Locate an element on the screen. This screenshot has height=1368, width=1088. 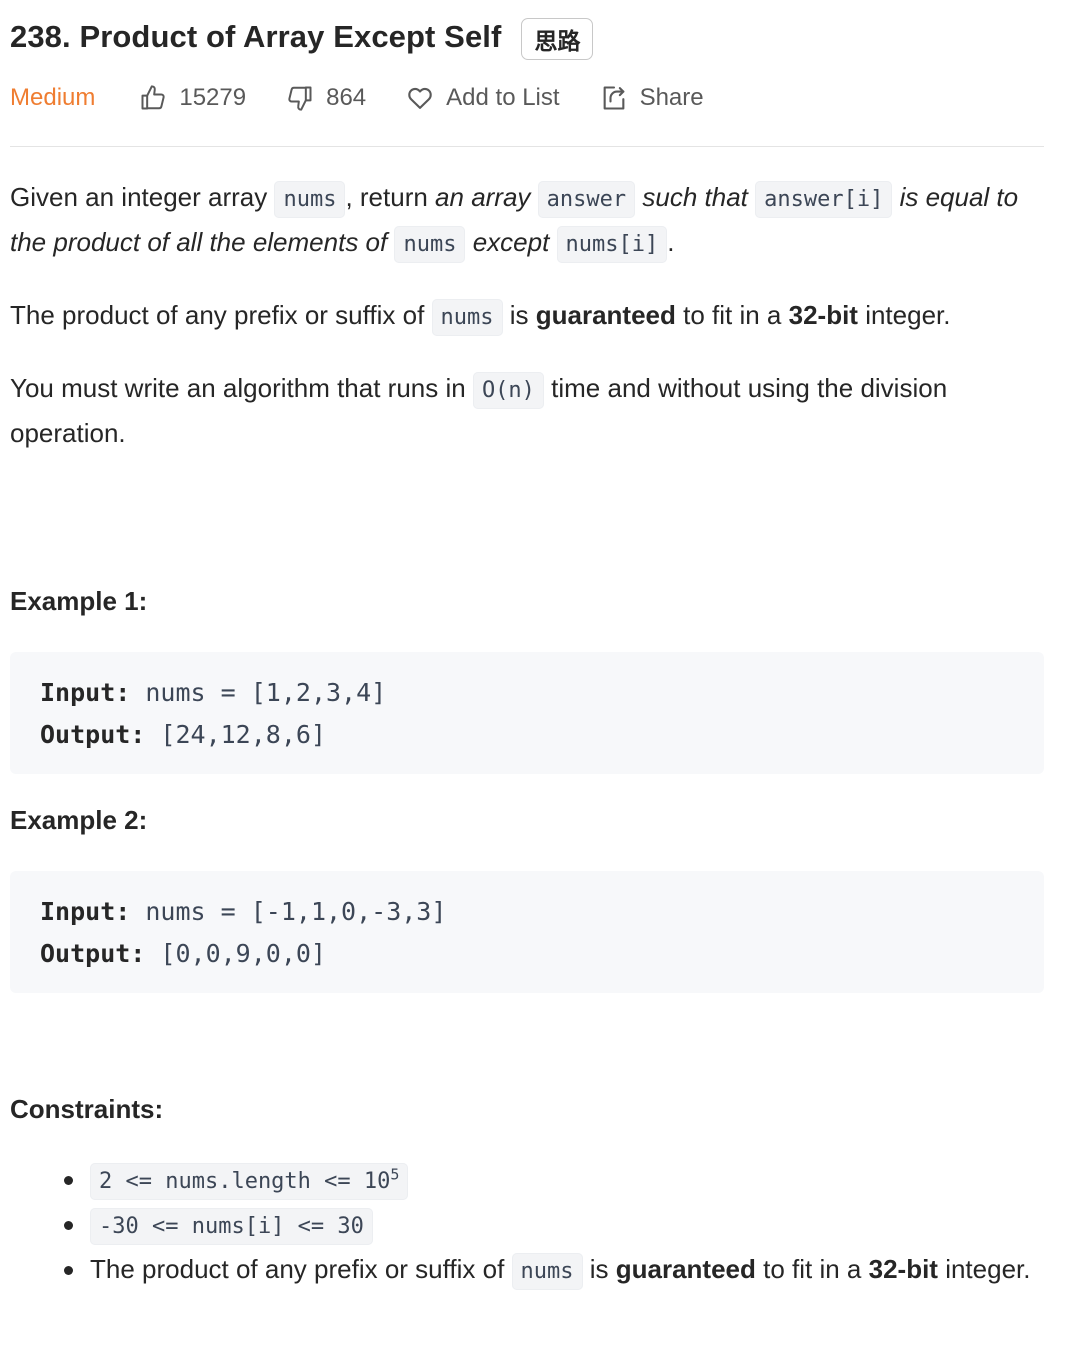
heart-icon is located at coordinates (420, 98).